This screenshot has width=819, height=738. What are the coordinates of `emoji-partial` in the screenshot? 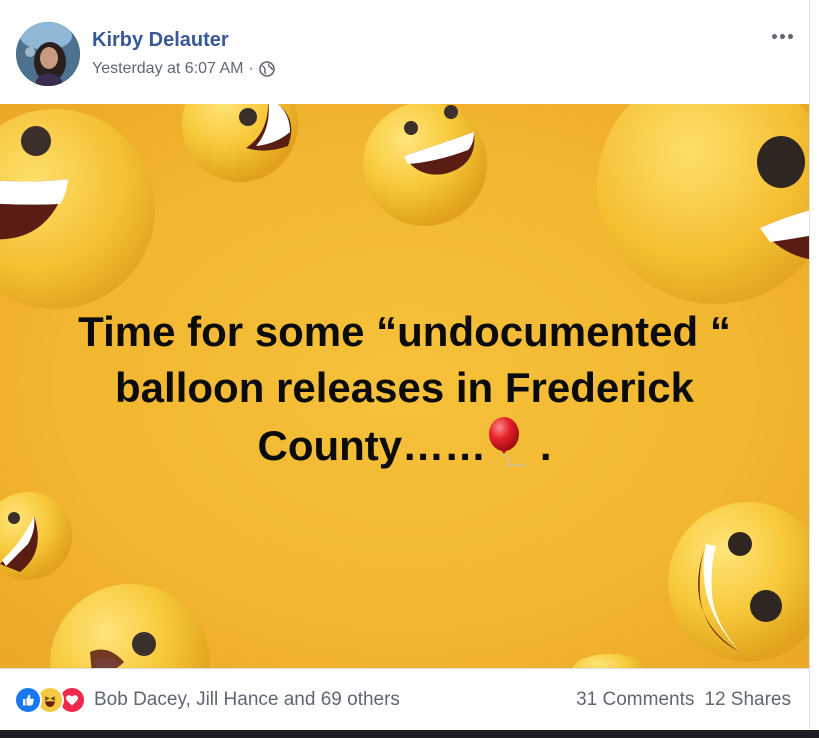 It's located at (610, 661).